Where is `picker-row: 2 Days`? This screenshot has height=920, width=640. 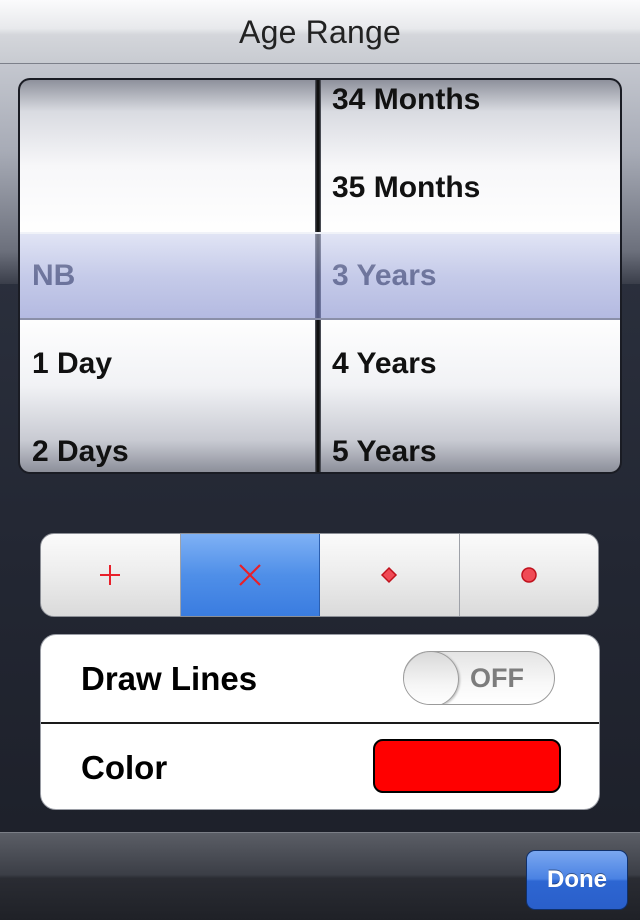
picker-row: 2 Days is located at coordinates (171, 440).